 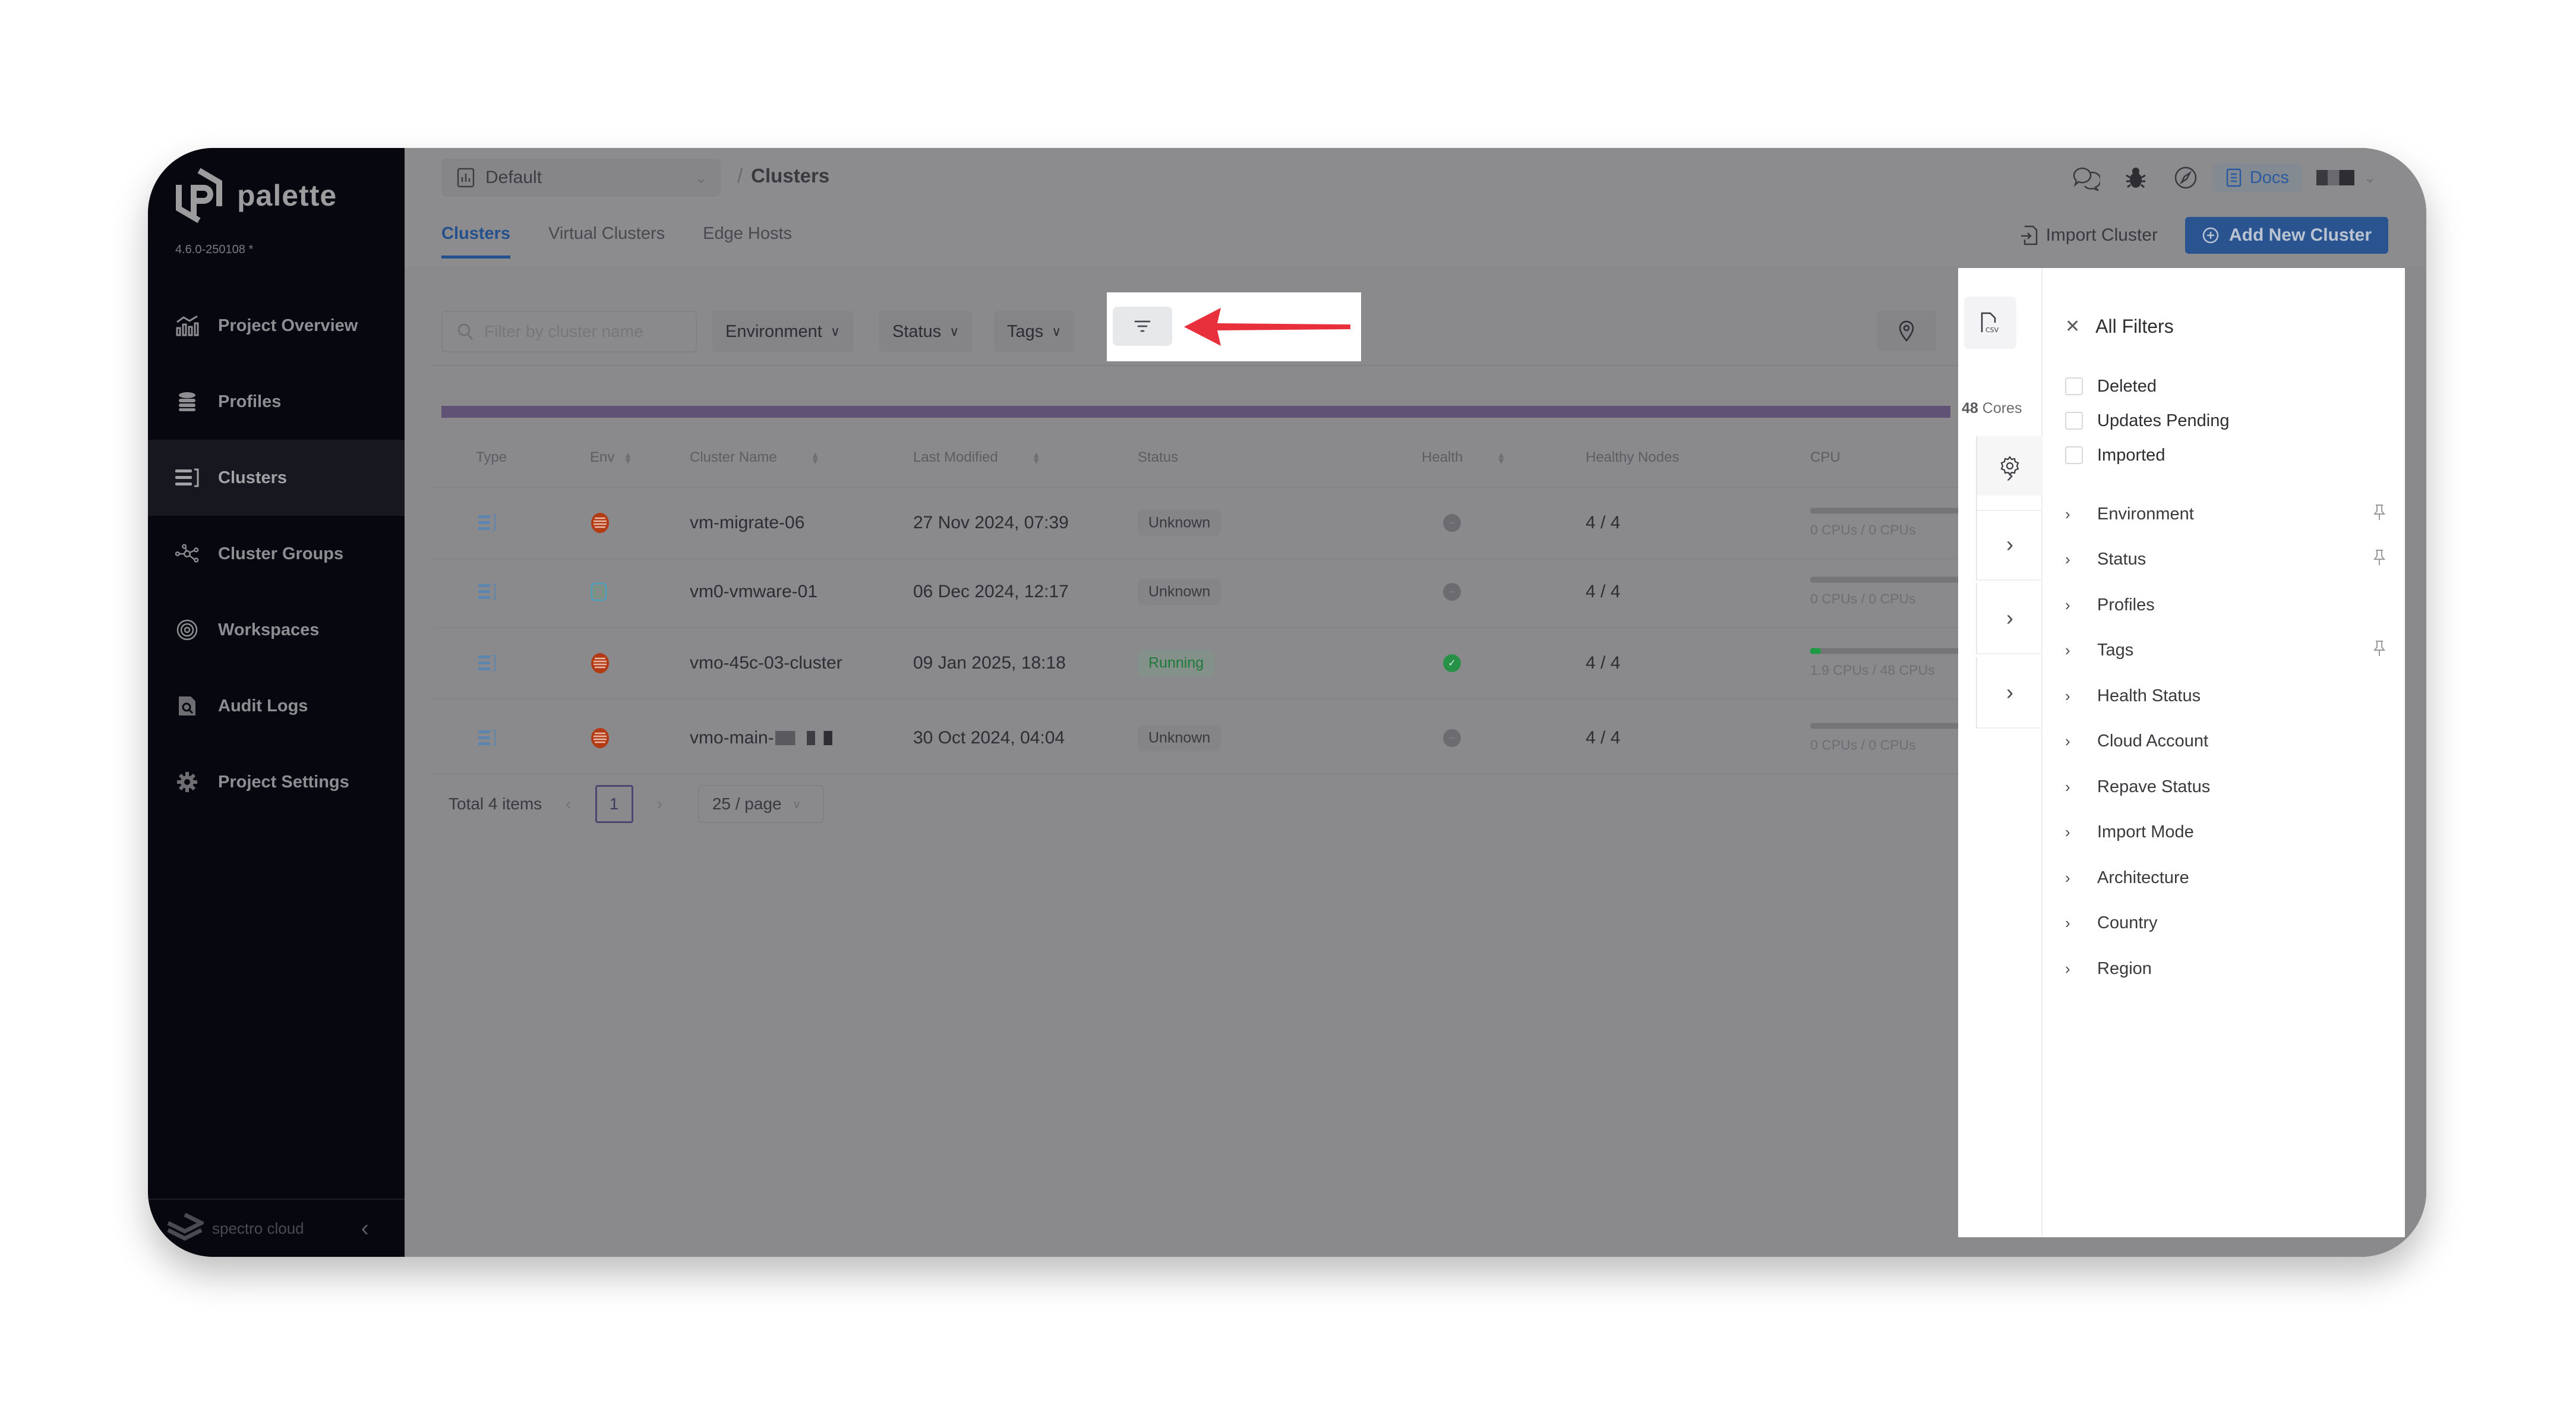 I want to click on page-size-select: 25 / page ∨, so click(x=760, y=804).